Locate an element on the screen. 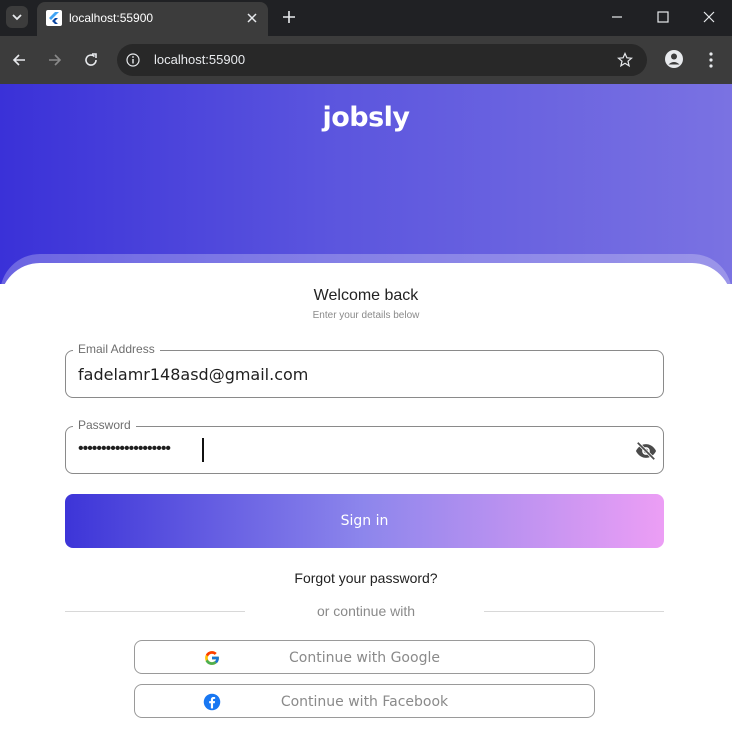 The width and height of the screenshot is (732, 737). profile-icon is located at coordinates (674, 59).